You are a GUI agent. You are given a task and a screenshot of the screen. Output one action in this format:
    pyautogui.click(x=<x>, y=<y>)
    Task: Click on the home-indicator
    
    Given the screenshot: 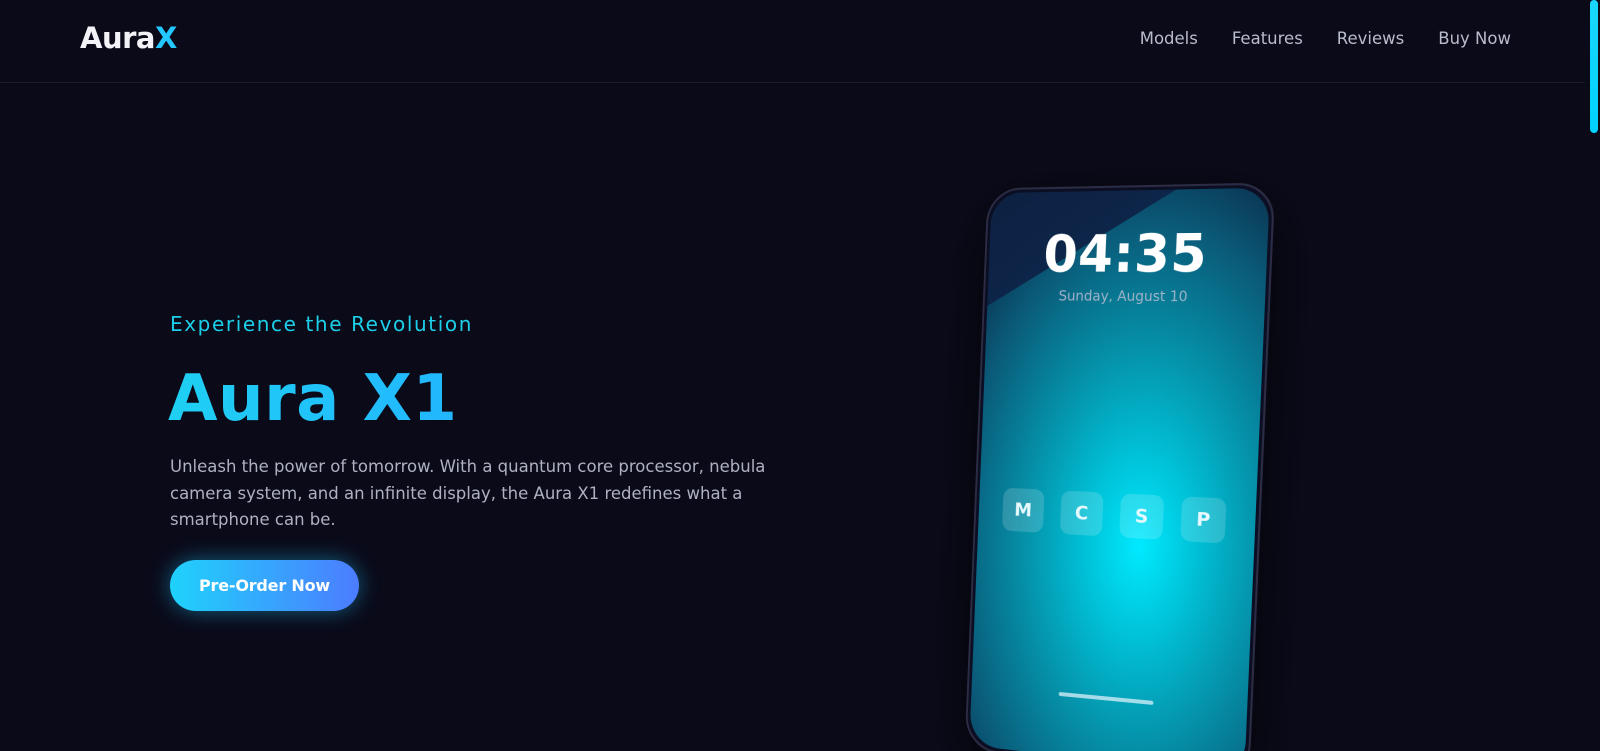 What is the action you would take?
    pyautogui.click(x=1105, y=698)
    